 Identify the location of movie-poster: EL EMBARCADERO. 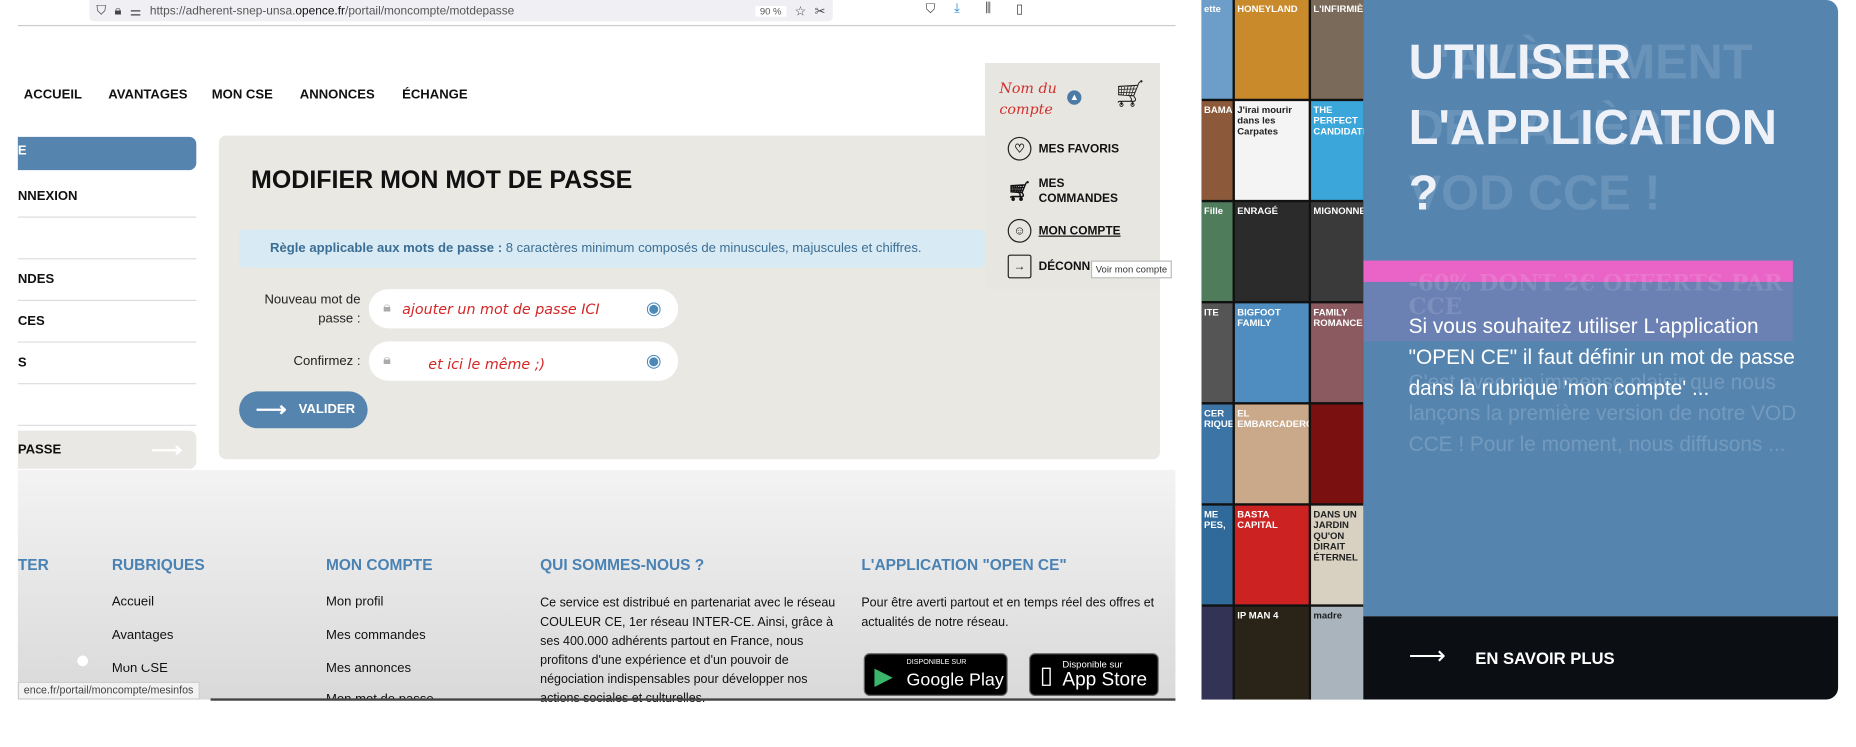
(1271, 454).